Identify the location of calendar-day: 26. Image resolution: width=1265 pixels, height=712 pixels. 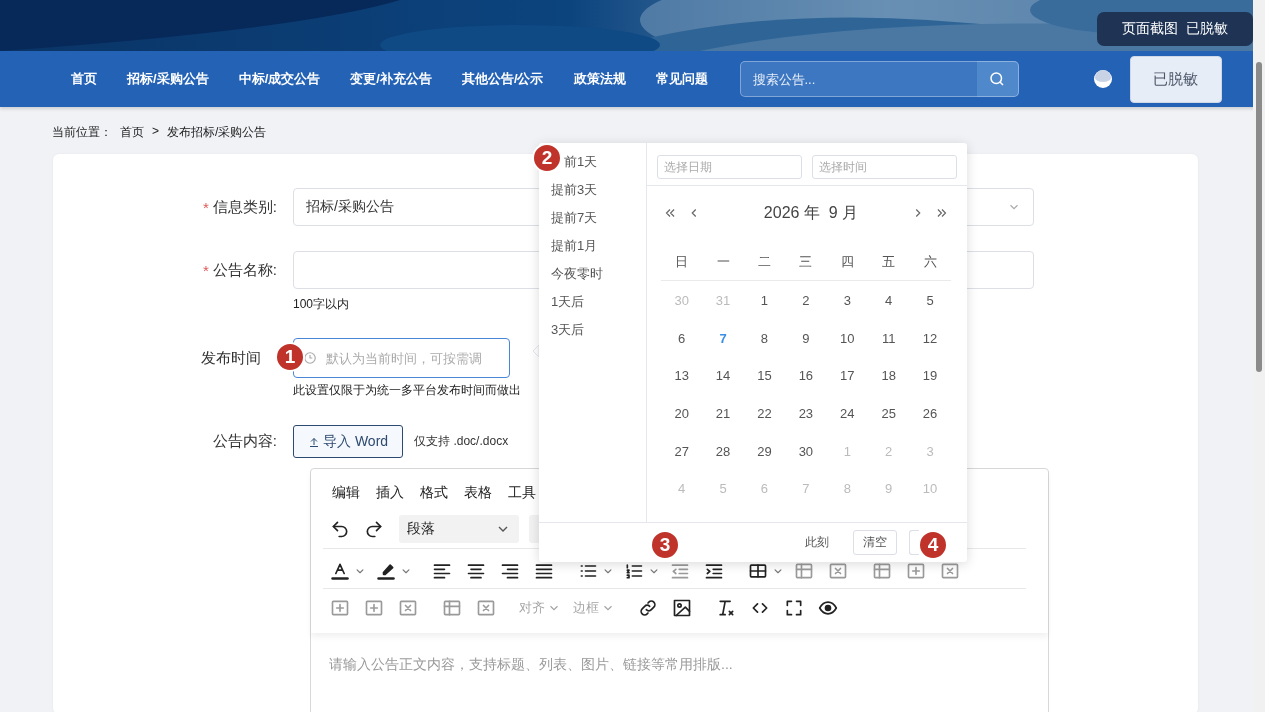
(930, 414).